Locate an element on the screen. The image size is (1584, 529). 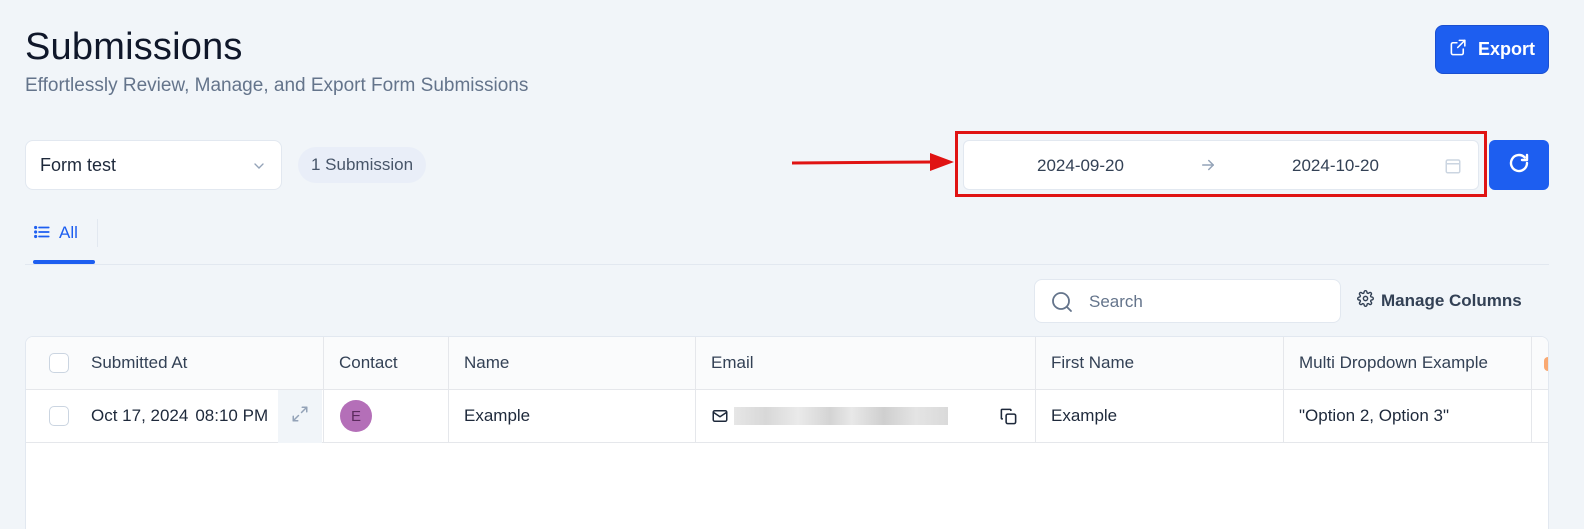
export-button: Export is located at coordinates (1492, 49).